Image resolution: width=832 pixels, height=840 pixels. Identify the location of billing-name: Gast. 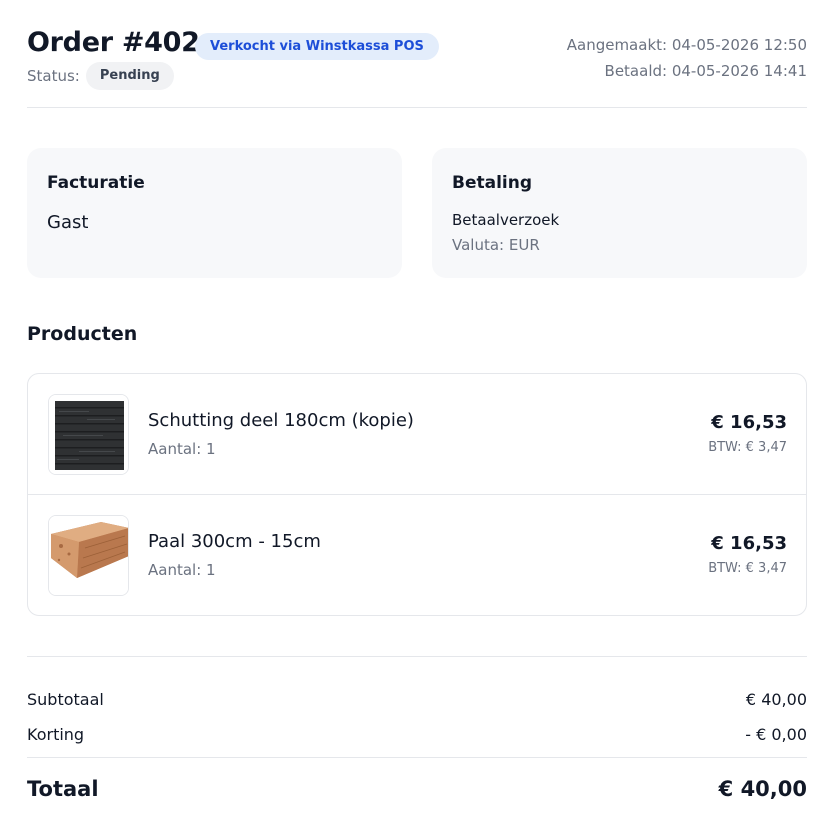
(68, 222).